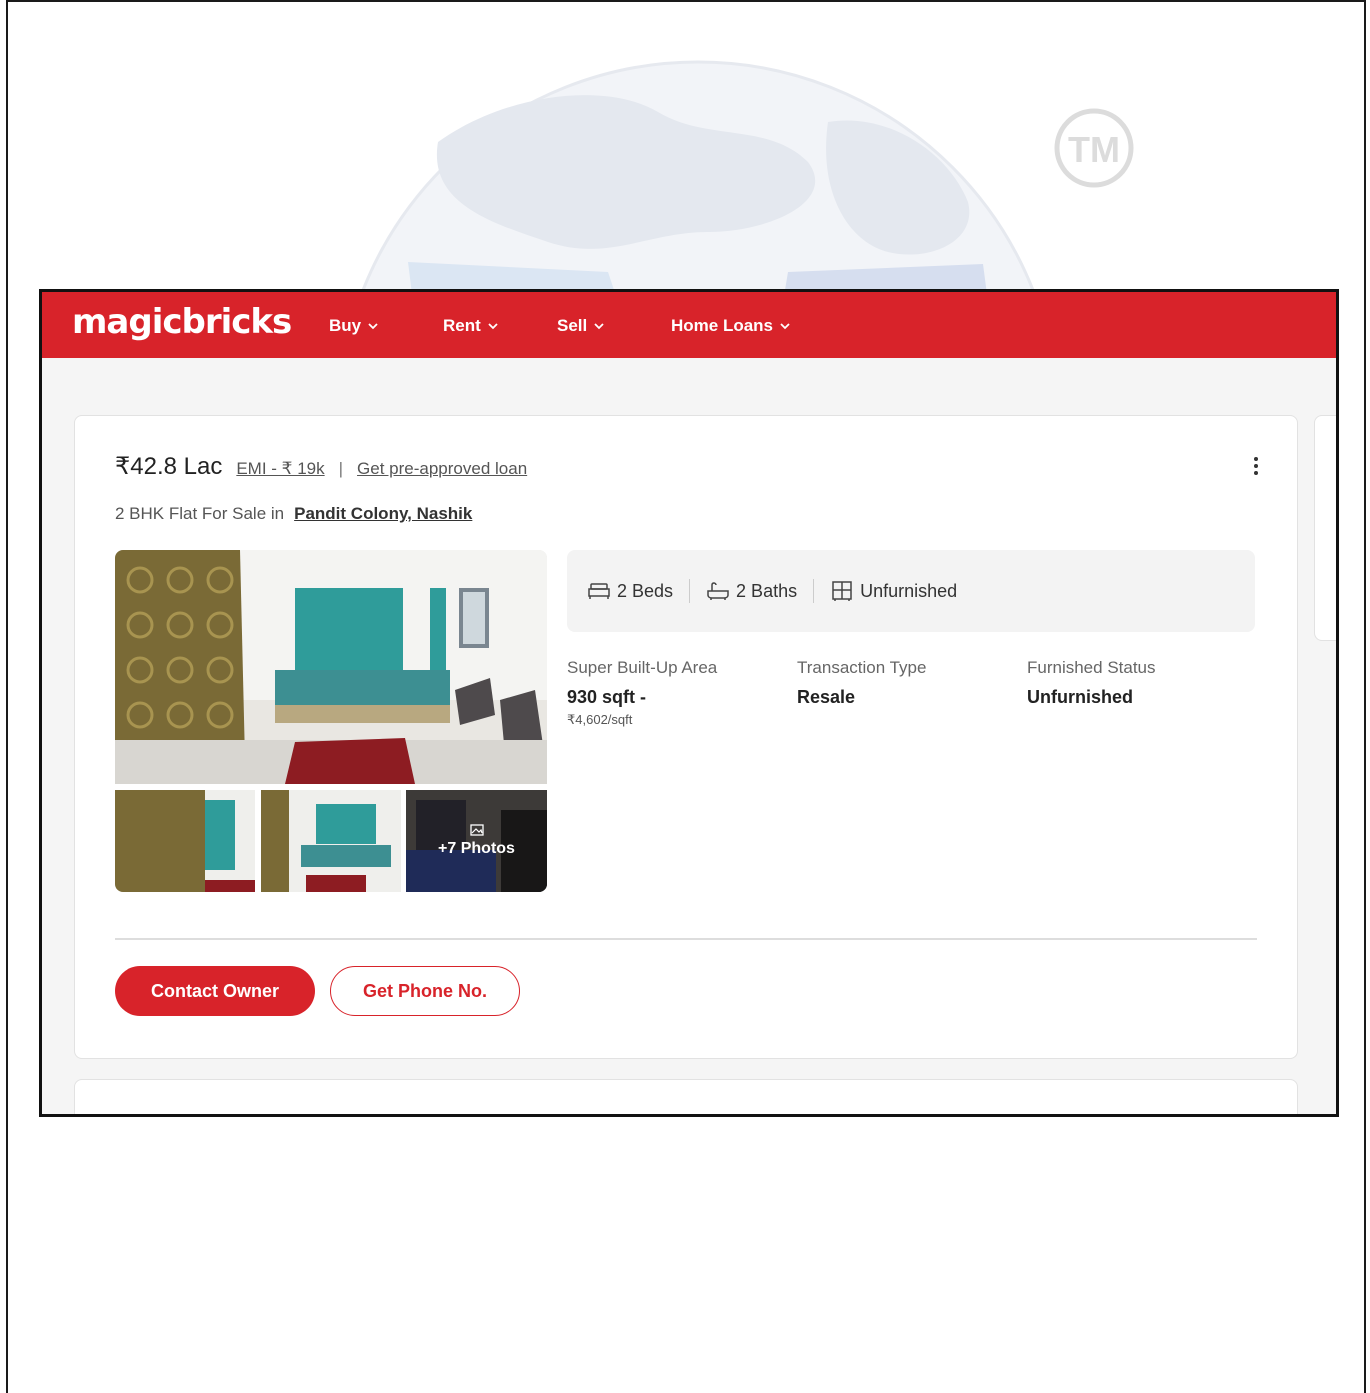  Describe the element at coordinates (600, 719) in the screenshot. I see `detail-sub: ₹4,602/sqft` at that location.